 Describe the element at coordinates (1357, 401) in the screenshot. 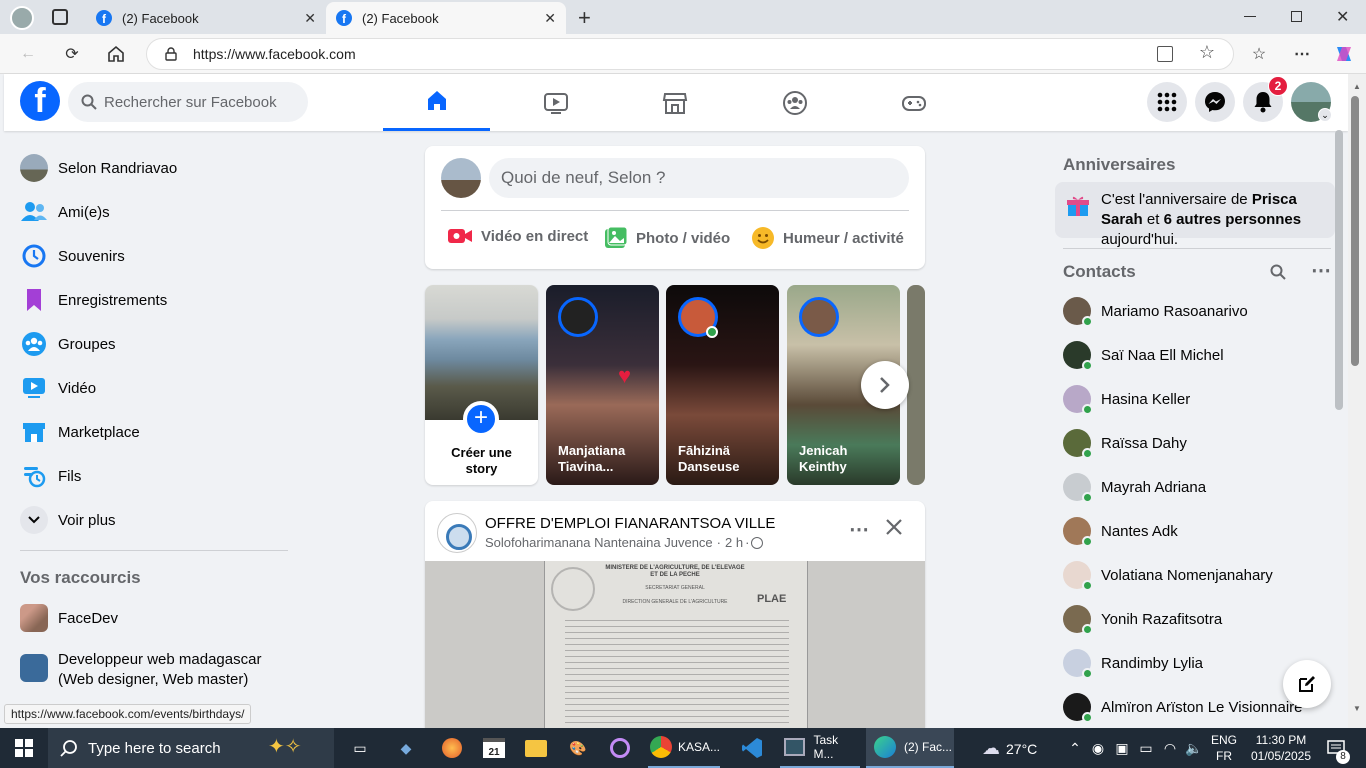

I see `page-scrollbar: ▲ ▼` at that location.